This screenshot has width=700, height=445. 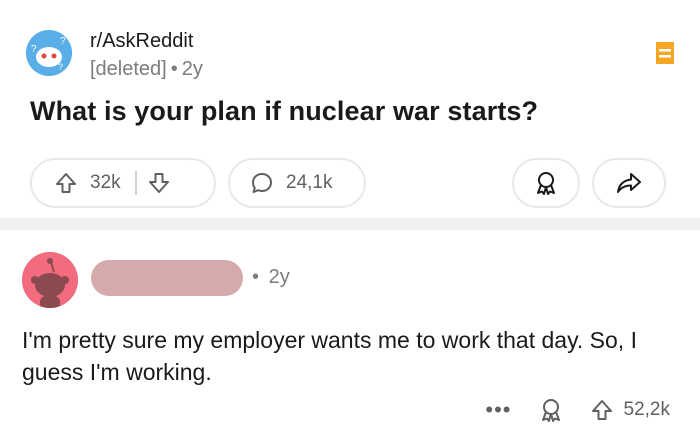 I want to click on share-icon, so click(x=629, y=183).